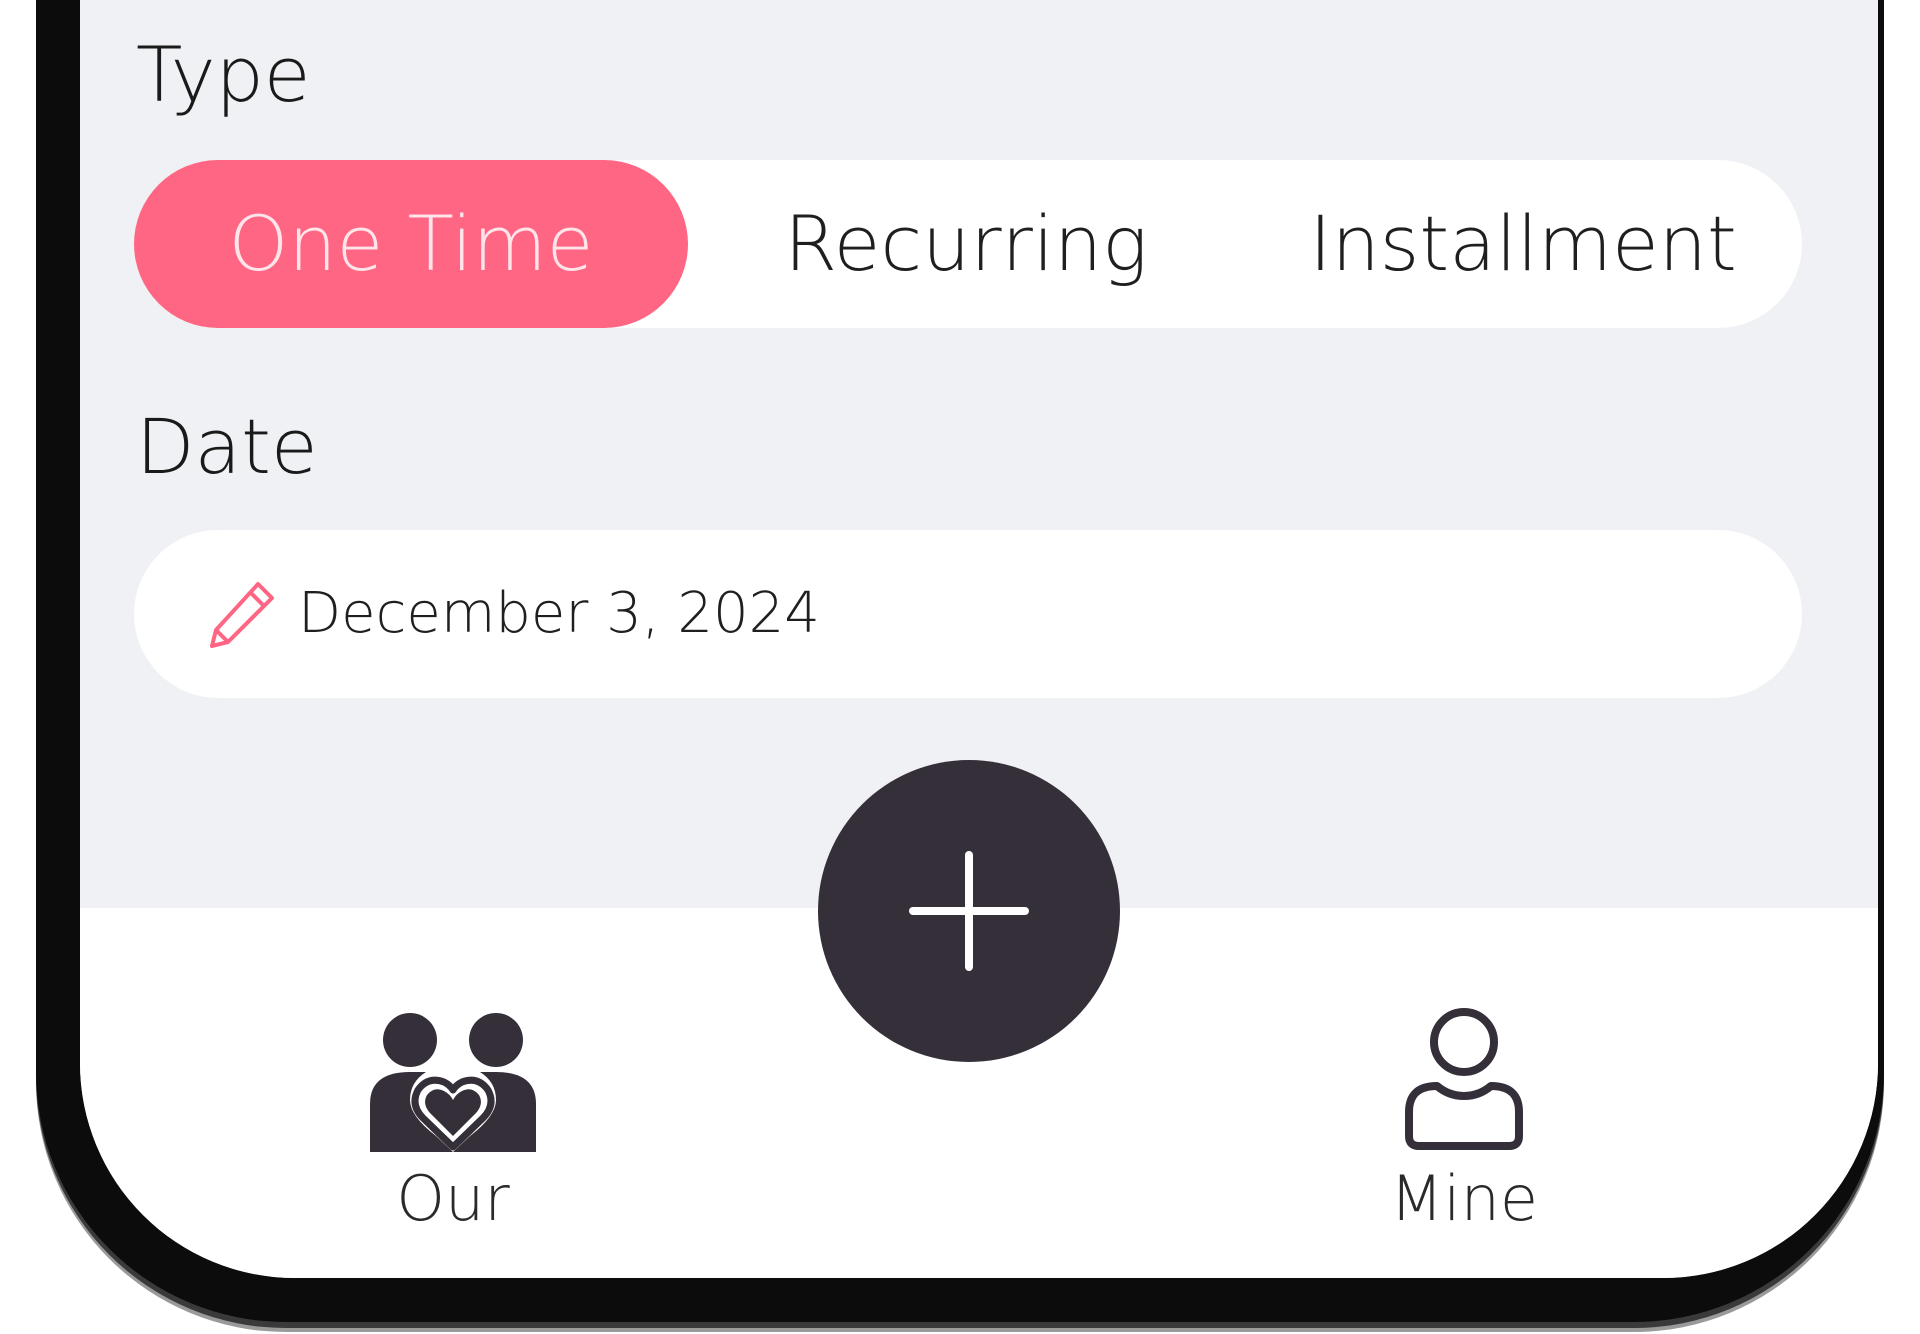  What do you see at coordinates (411, 244) in the screenshot?
I see `type-option-one-time: One Time` at bounding box center [411, 244].